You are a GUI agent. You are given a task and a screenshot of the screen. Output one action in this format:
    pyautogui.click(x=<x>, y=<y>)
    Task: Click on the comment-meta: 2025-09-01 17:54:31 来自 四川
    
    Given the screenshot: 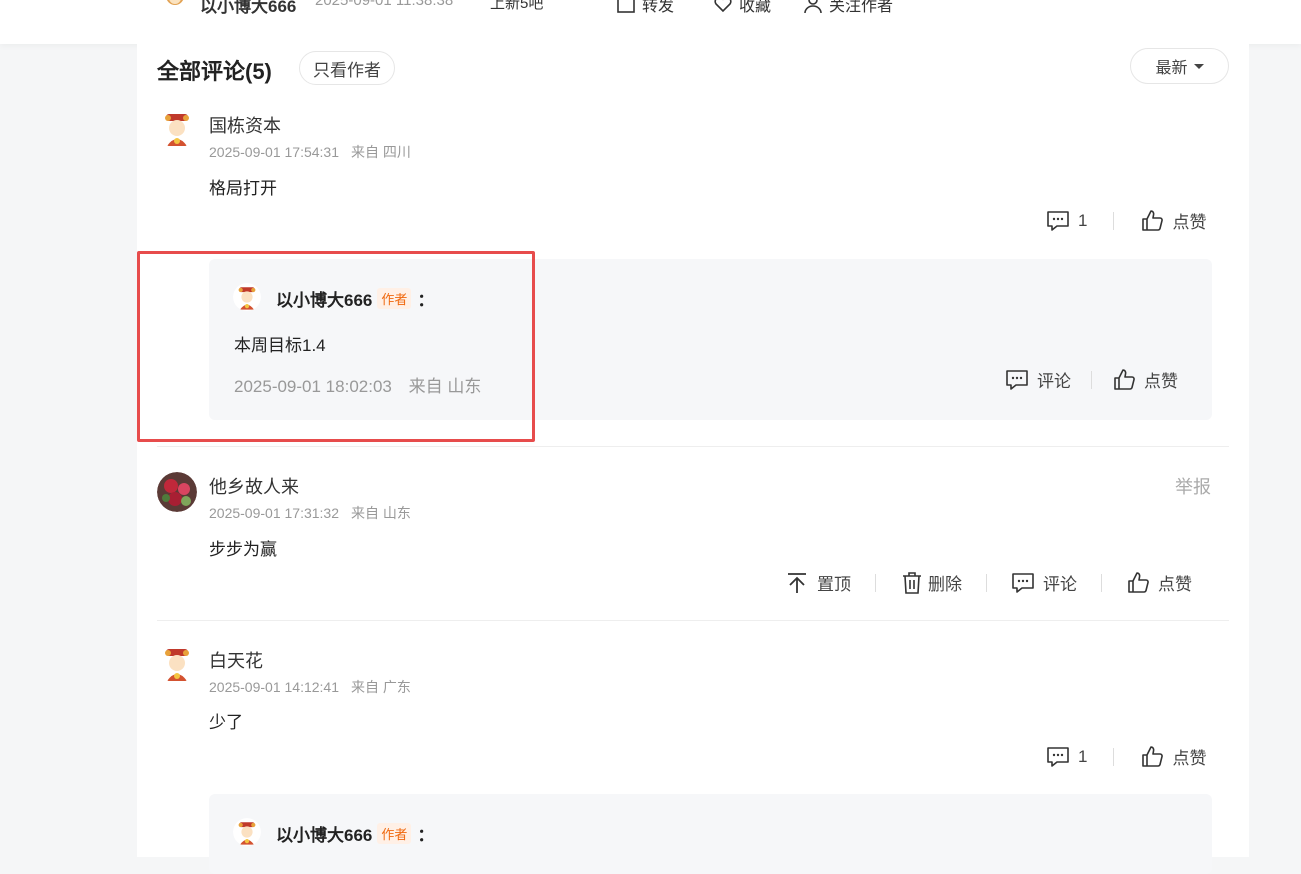 What is the action you would take?
    pyautogui.click(x=310, y=152)
    